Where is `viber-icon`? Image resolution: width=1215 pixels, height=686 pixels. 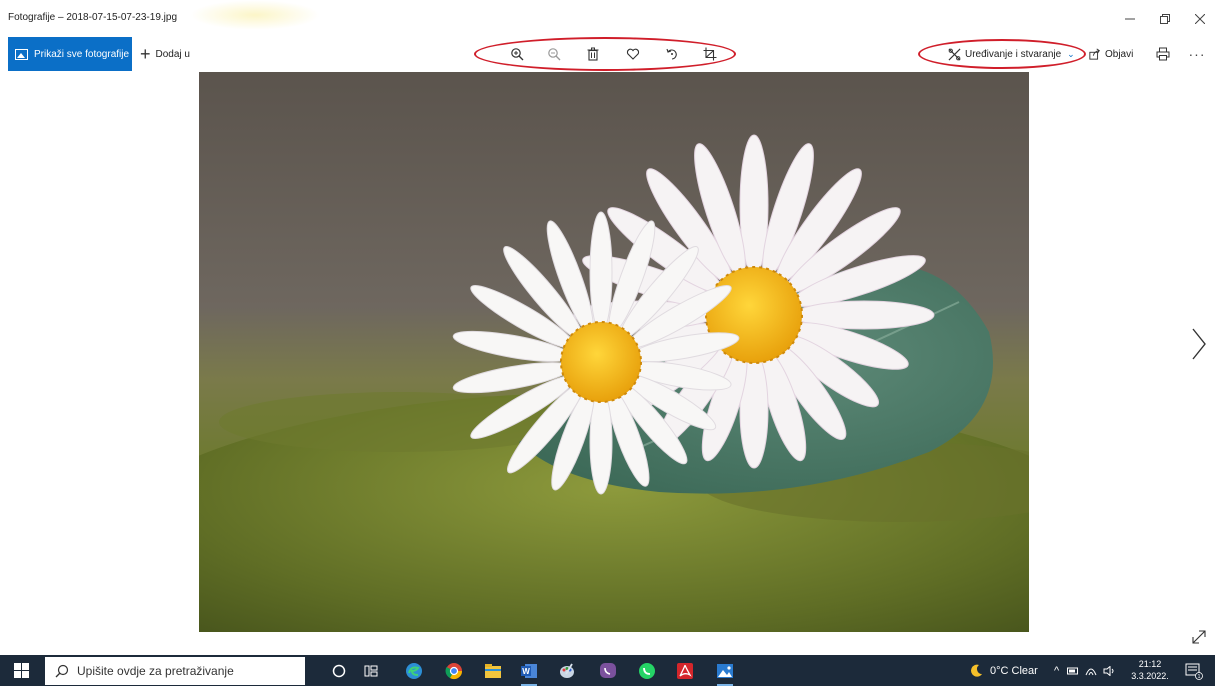 viber-icon is located at coordinates (608, 670).